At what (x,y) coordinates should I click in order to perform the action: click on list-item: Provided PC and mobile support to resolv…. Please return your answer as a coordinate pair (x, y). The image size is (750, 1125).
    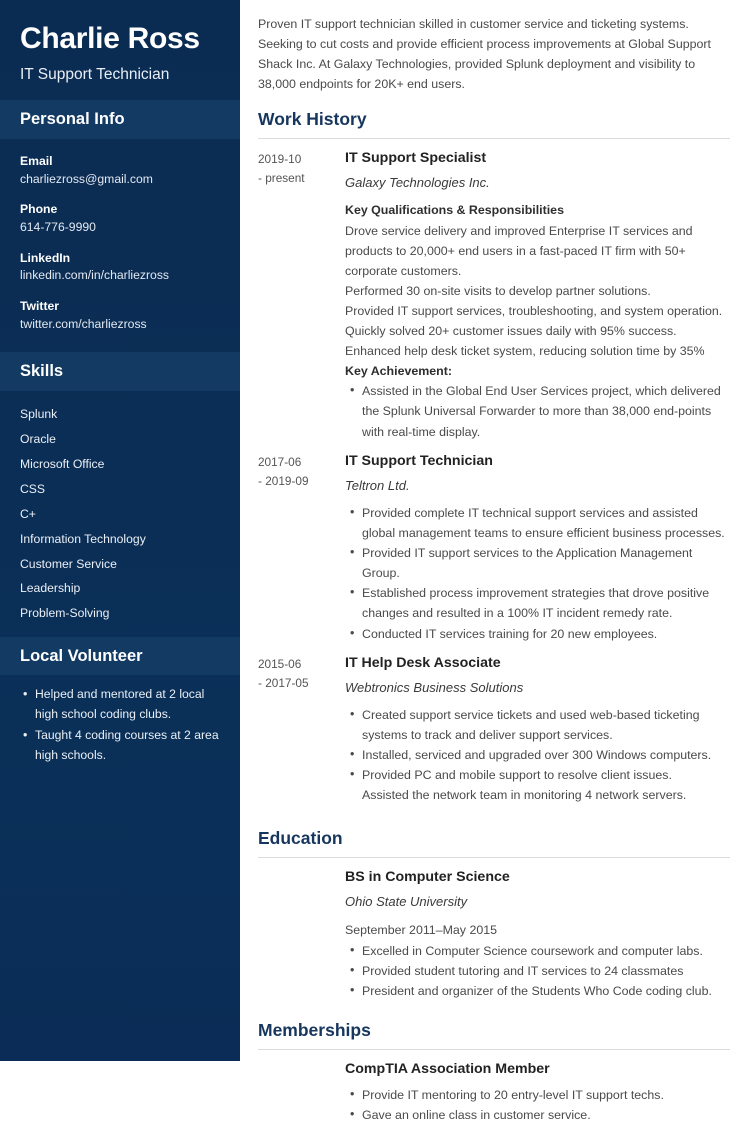
    Looking at the image, I should click on (540, 774).